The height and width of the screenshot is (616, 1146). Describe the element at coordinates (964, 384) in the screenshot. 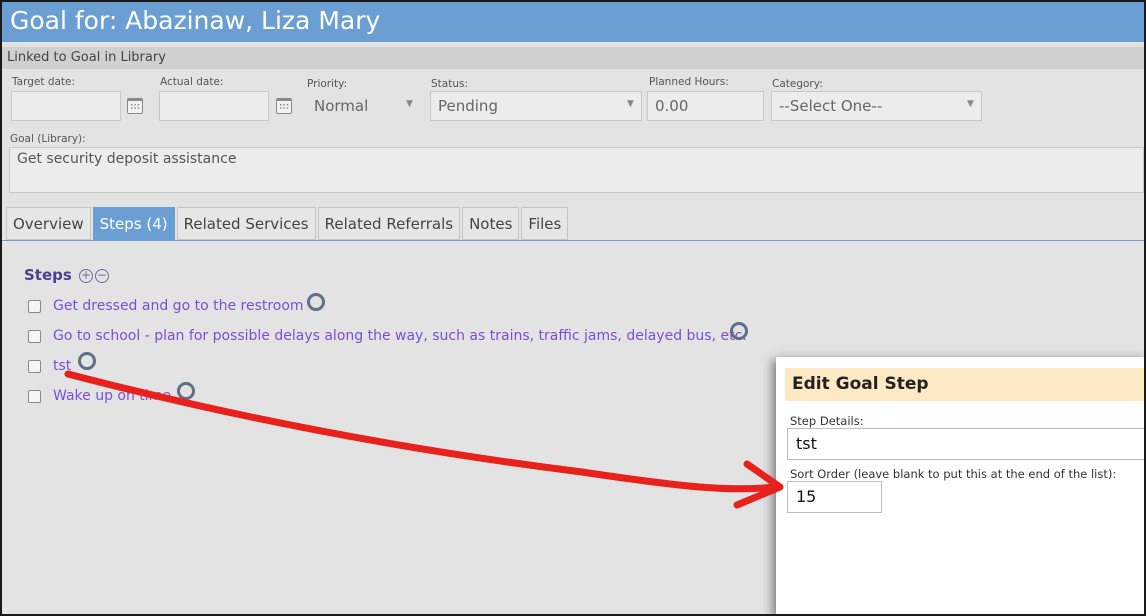

I see `dialog-title: Edit Goal Step` at that location.